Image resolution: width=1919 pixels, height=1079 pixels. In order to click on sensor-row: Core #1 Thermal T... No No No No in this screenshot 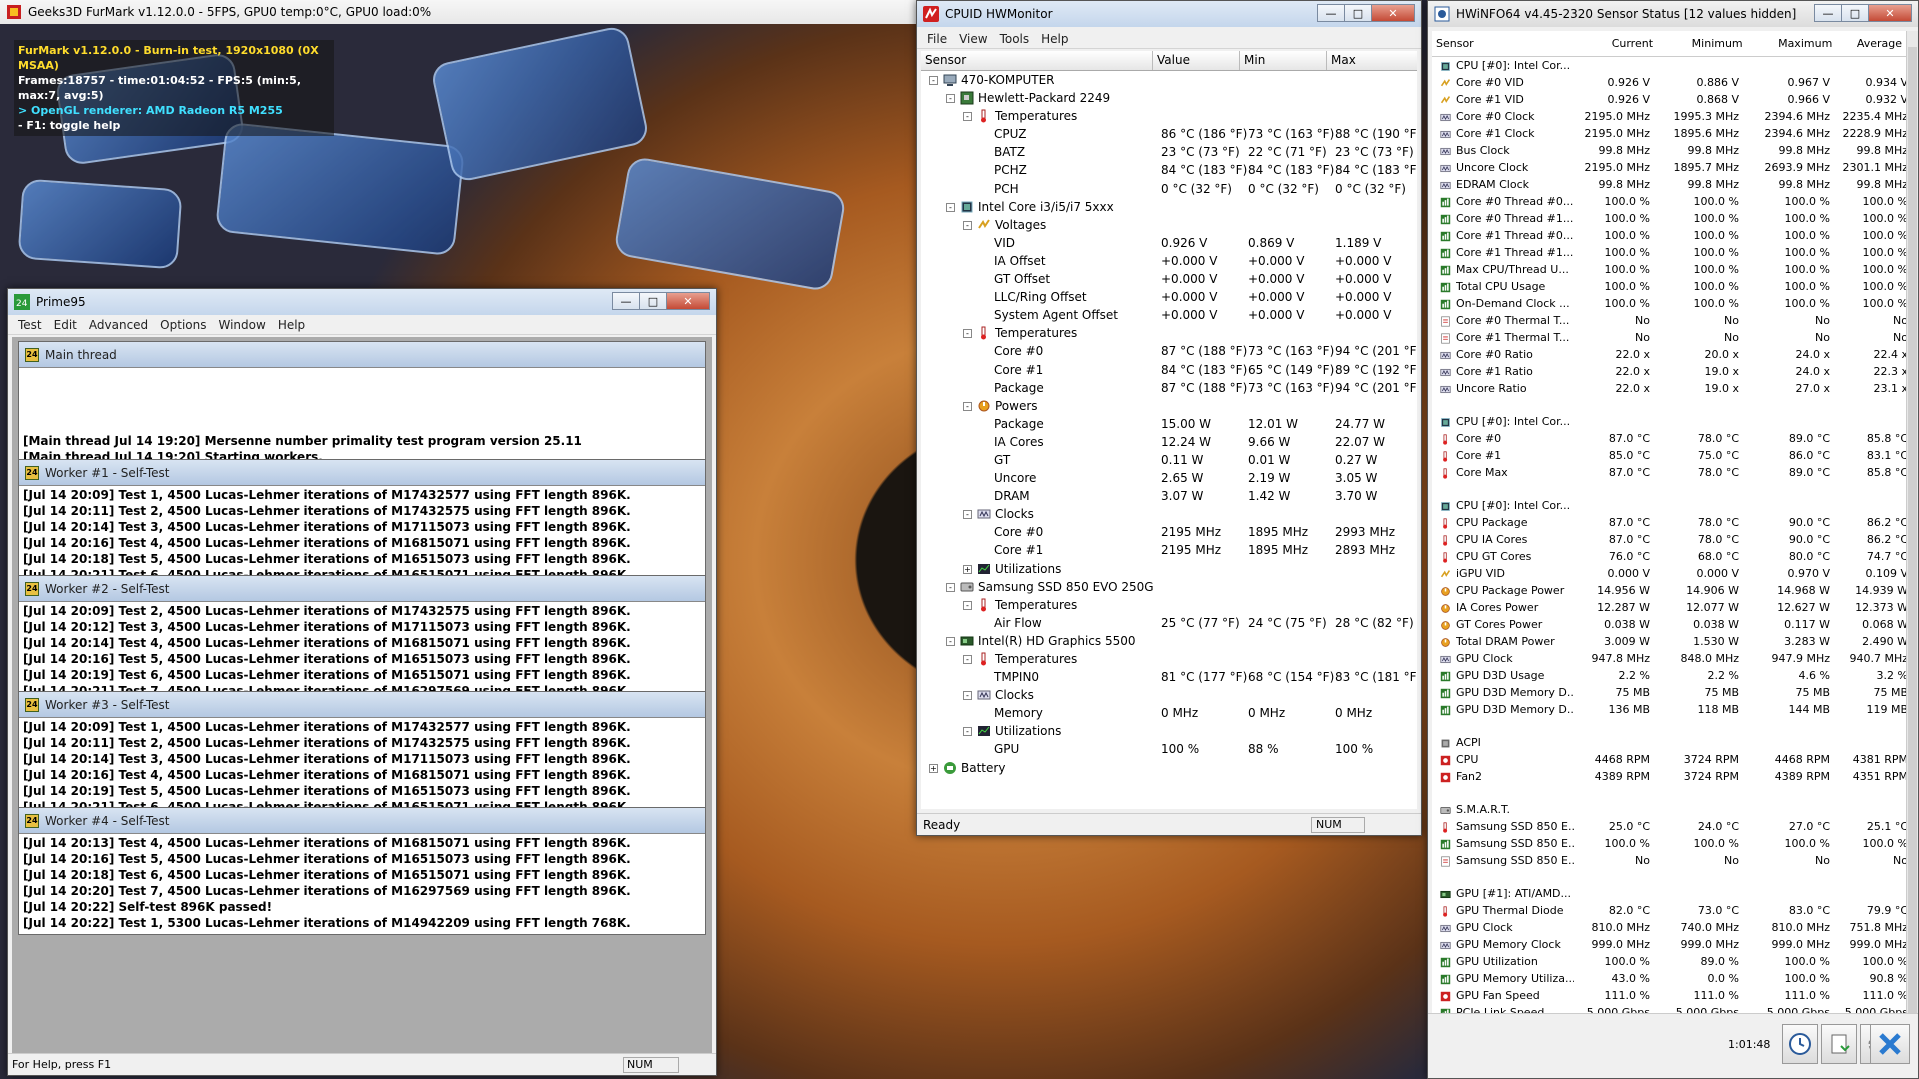, I will do `click(1669, 337)`.